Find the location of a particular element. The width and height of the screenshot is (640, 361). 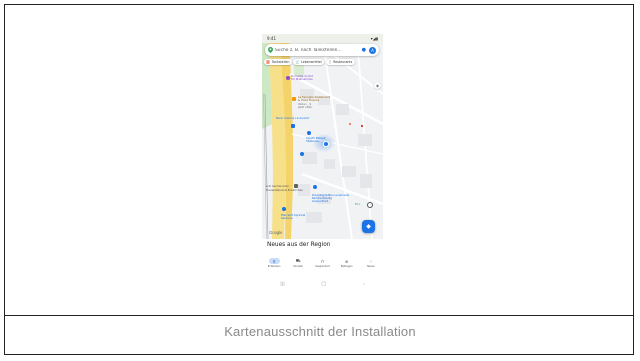

nav-gespeichert: ⊓ Gespeichert is located at coordinates (322, 263).